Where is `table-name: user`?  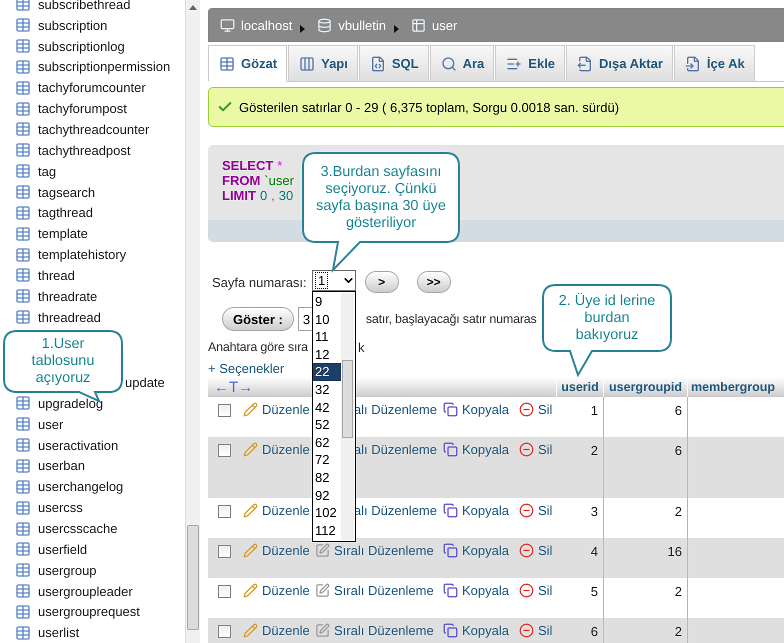 table-name: user is located at coordinates (51, 424).